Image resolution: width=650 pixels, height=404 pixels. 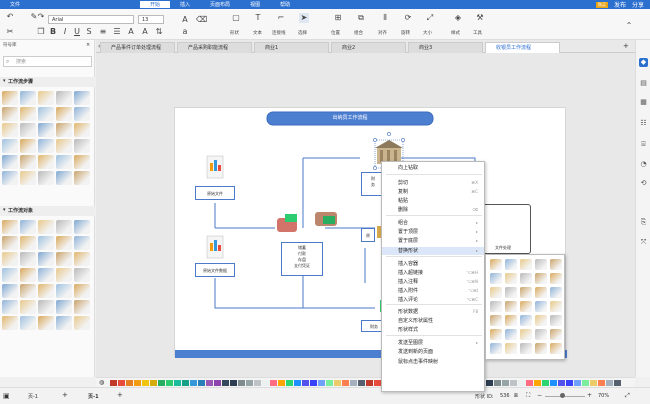 What do you see at coordinates (89, 32) in the screenshot?
I see `strike-icon: S` at bounding box center [89, 32].